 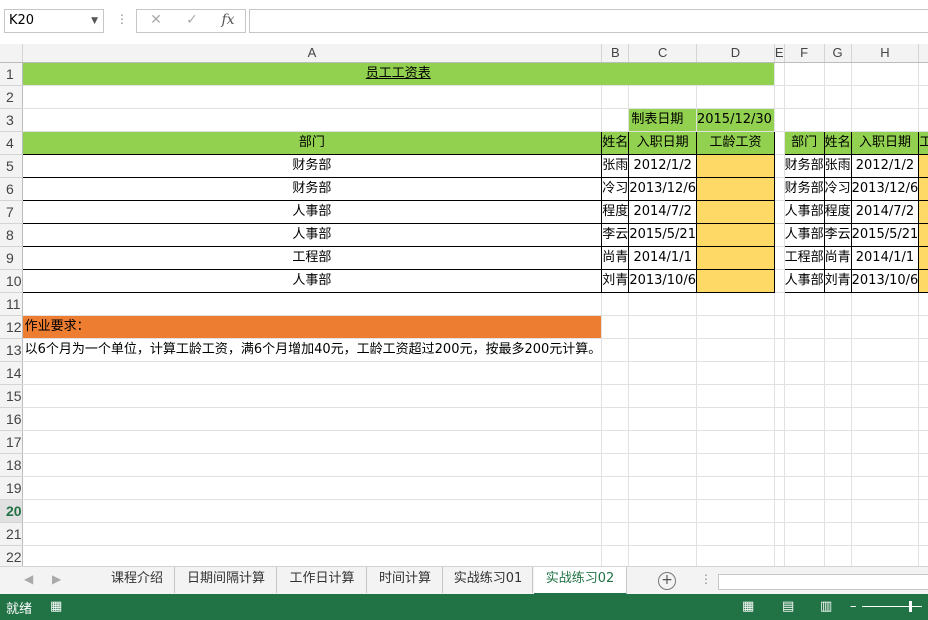 I want to click on row-header: 8, so click(x=11, y=235).